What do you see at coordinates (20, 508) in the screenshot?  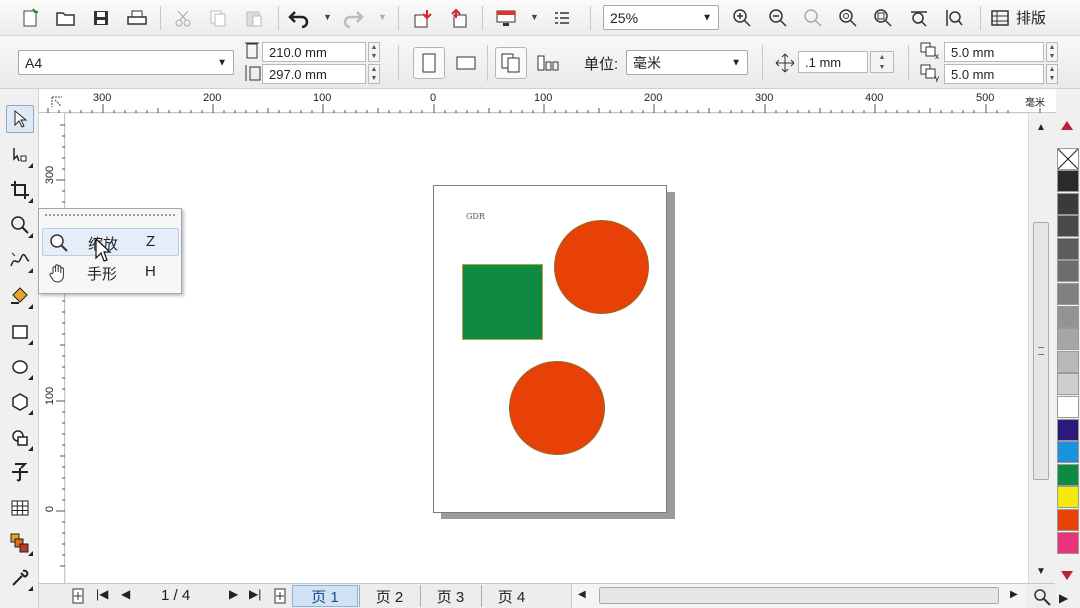 I see `table-tool` at bounding box center [20, 508].